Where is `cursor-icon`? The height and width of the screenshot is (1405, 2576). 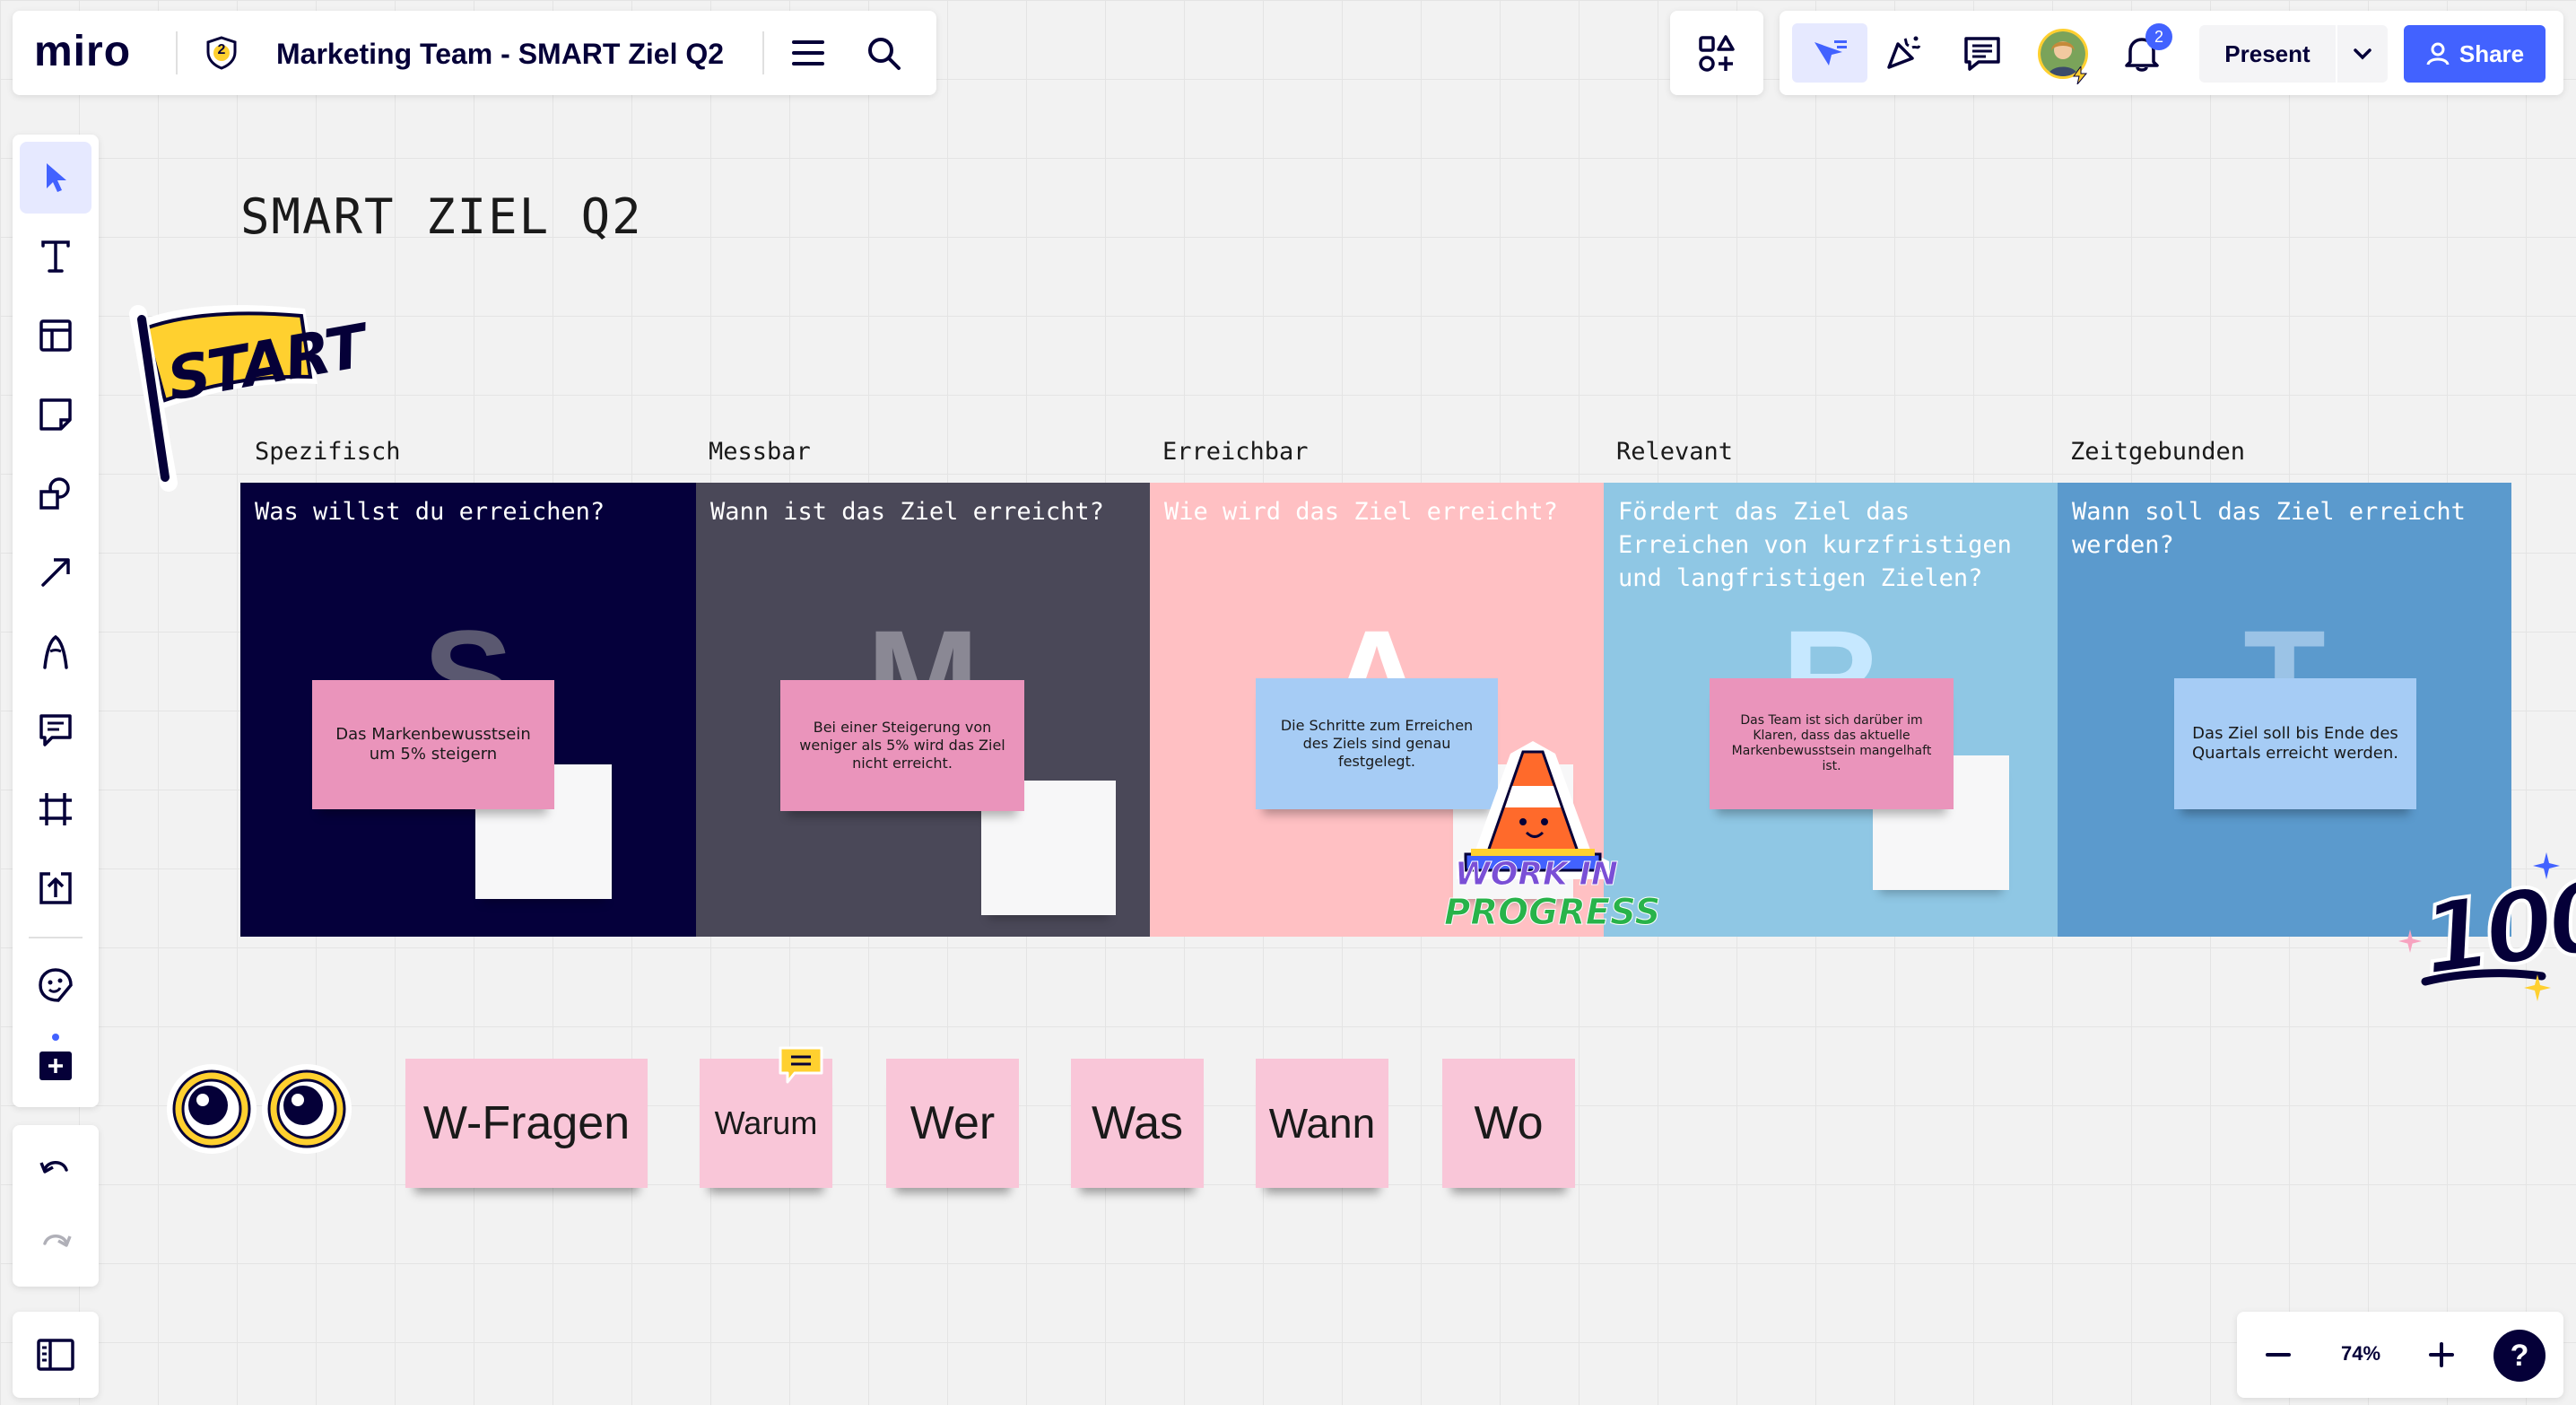
cursor-icon is located at coordinates (56, 177).